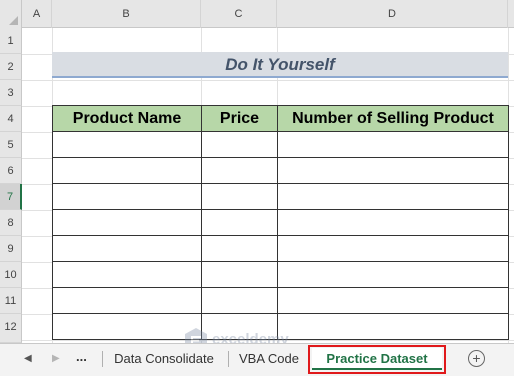  Describe the element at coordinates (127, 118) in the screenshot. I see `header-product-name: Product Name` at that location.